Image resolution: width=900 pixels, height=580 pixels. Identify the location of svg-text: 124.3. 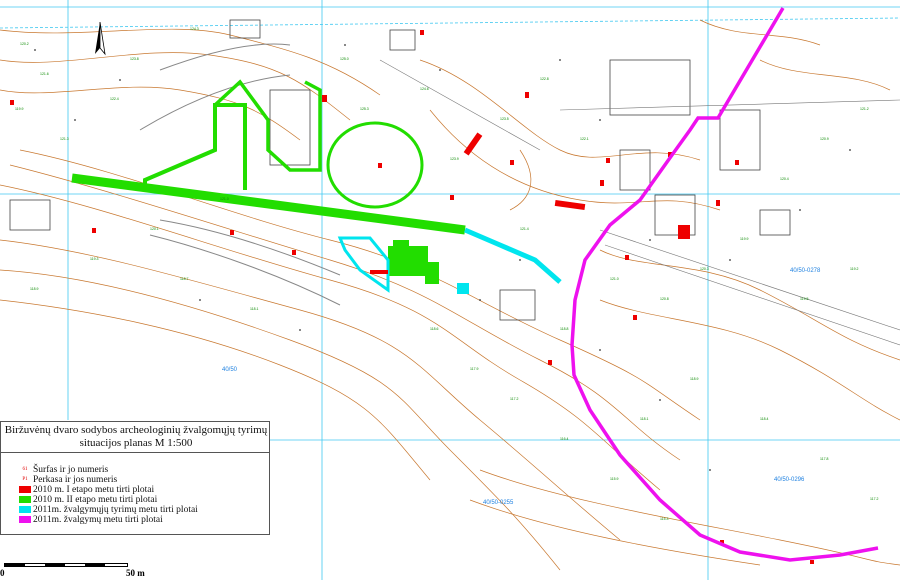
(194, 29).